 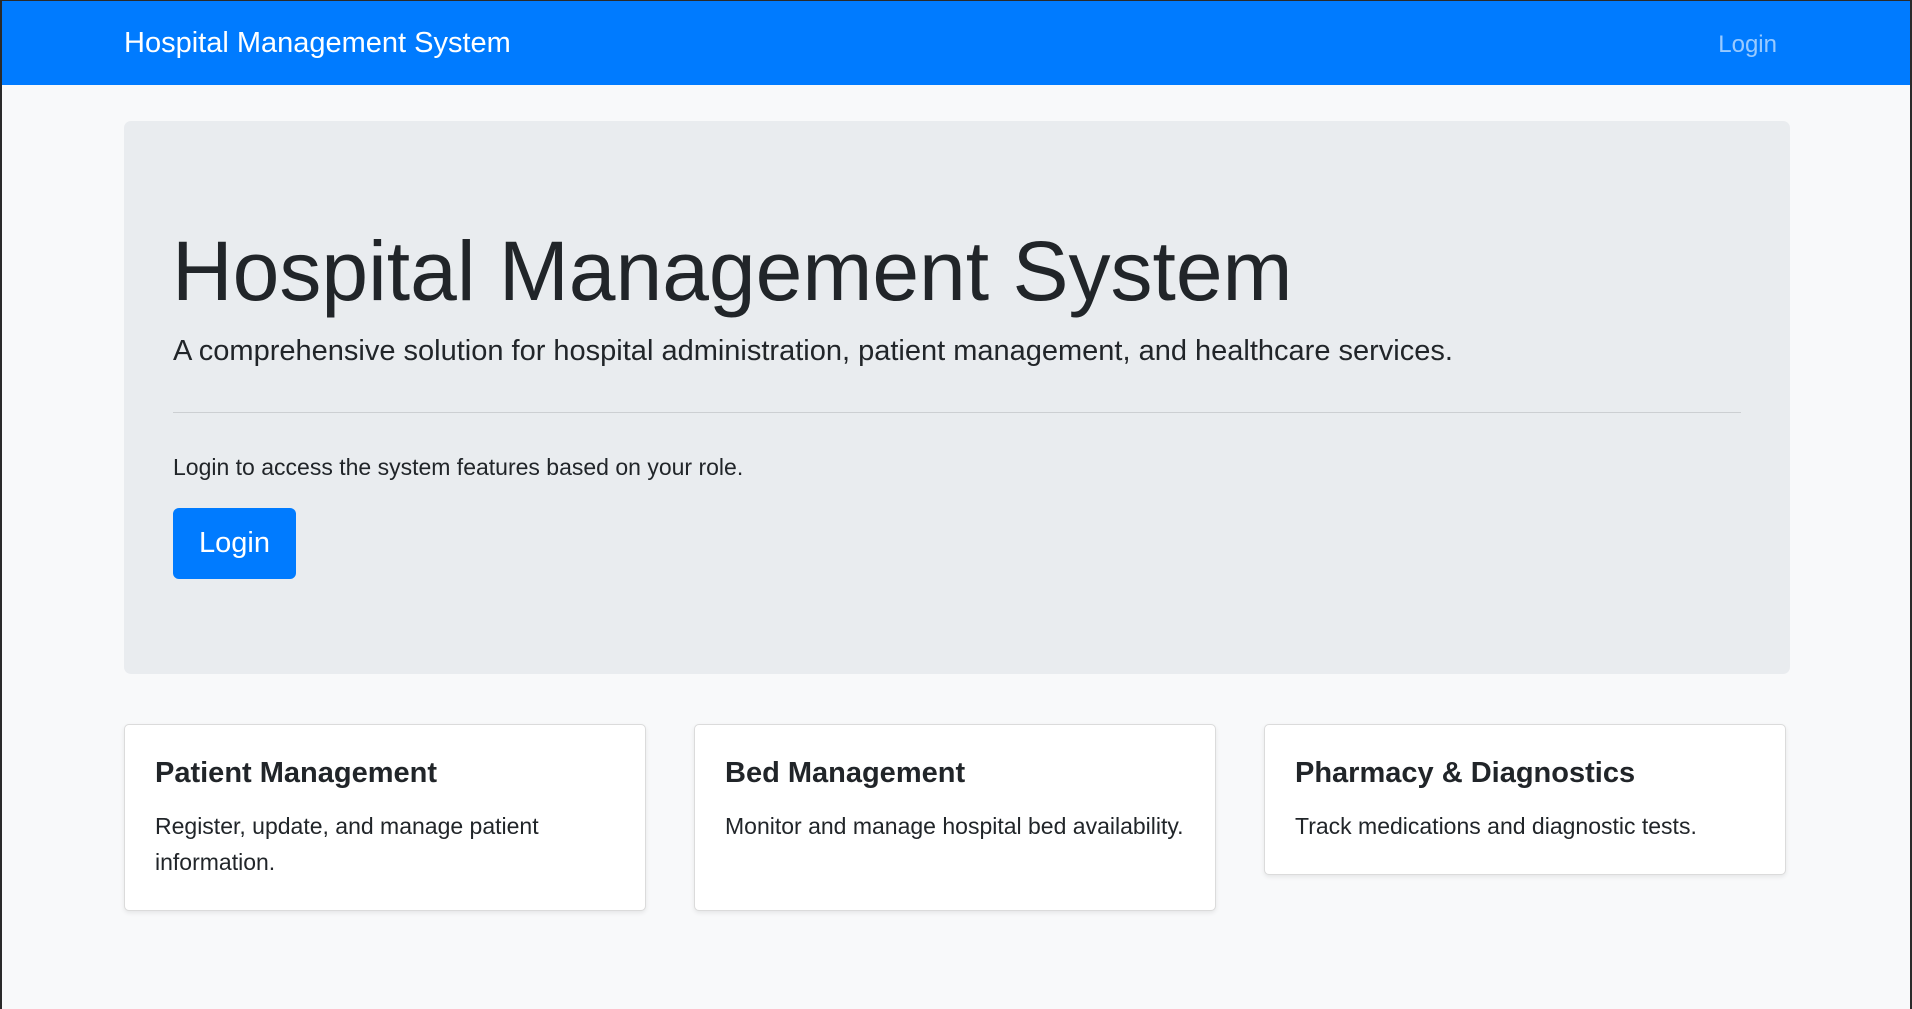 I want to click on navbar-login-link: Login, so click(x=1747, y=45).